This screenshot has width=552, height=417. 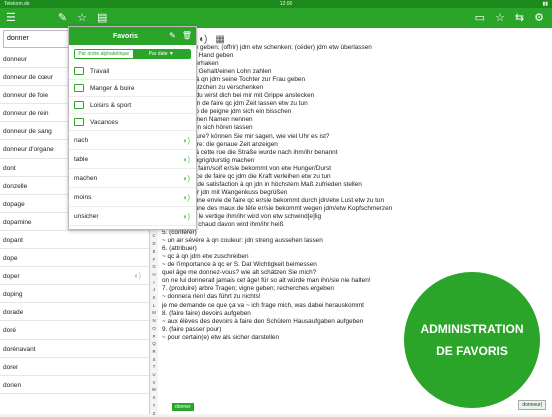 I want to click on alphabet-letter: K, so click(x=154, y=298).